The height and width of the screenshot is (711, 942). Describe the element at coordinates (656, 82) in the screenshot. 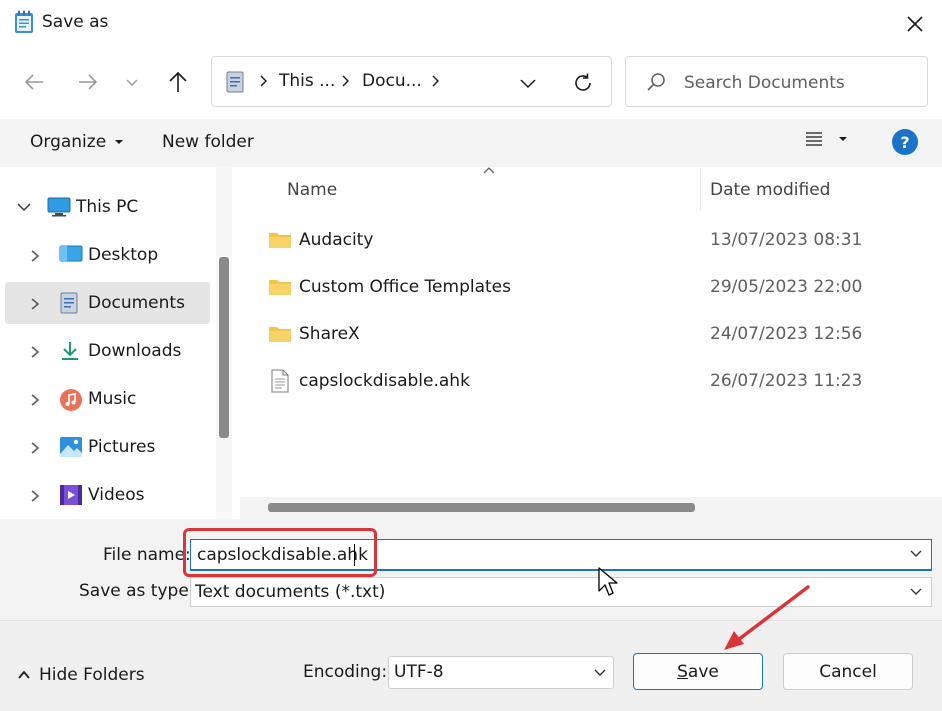

I see `search-icon` at that location.